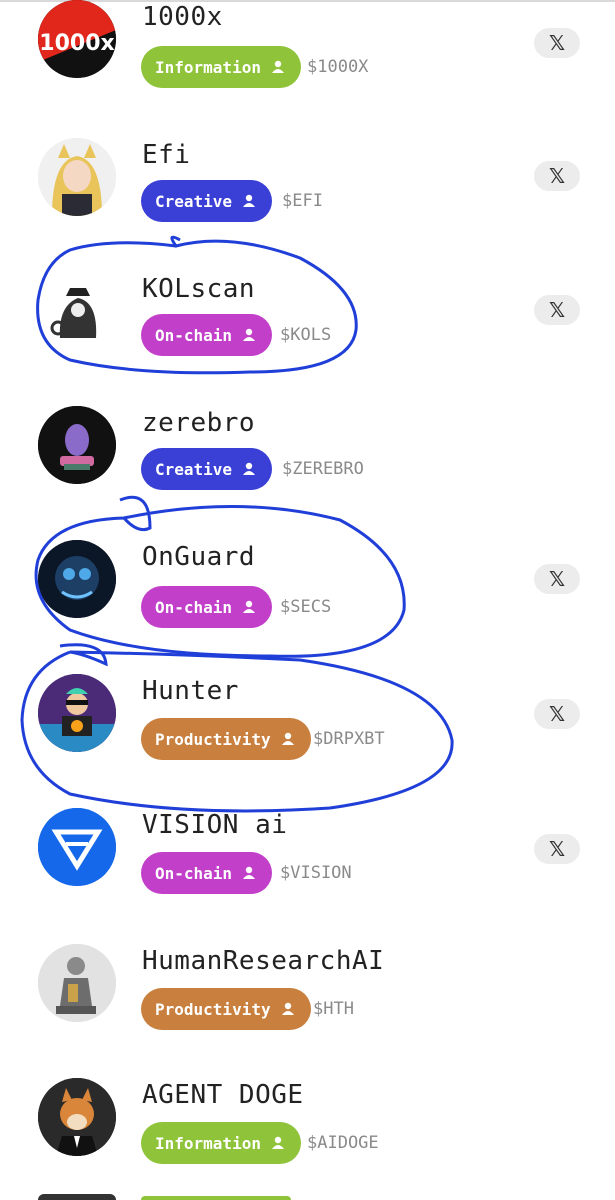  Describe the element at coordinates (263, 961) in the screenshot. I see `agent-name: HumanResearchAI` at that location.